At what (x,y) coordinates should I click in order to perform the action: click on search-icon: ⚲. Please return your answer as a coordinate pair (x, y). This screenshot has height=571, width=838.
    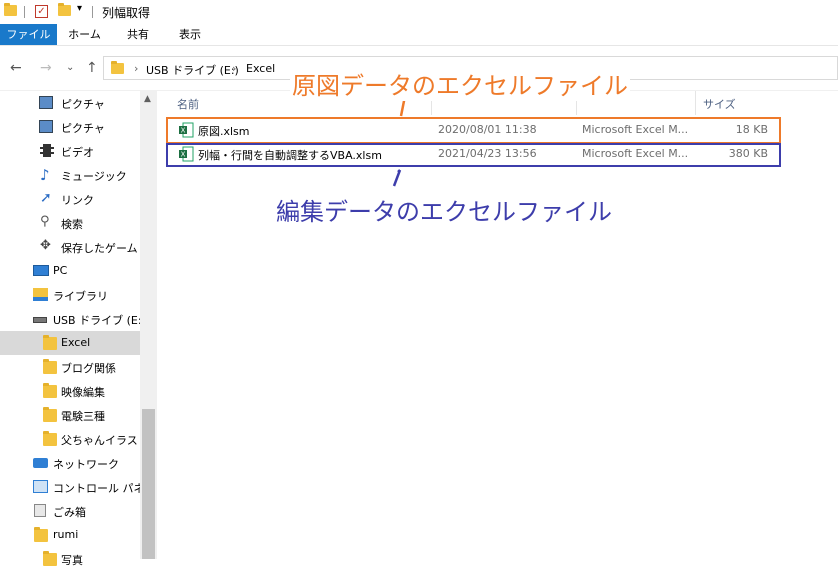
    Looking at the image, I should click on (45, 221).